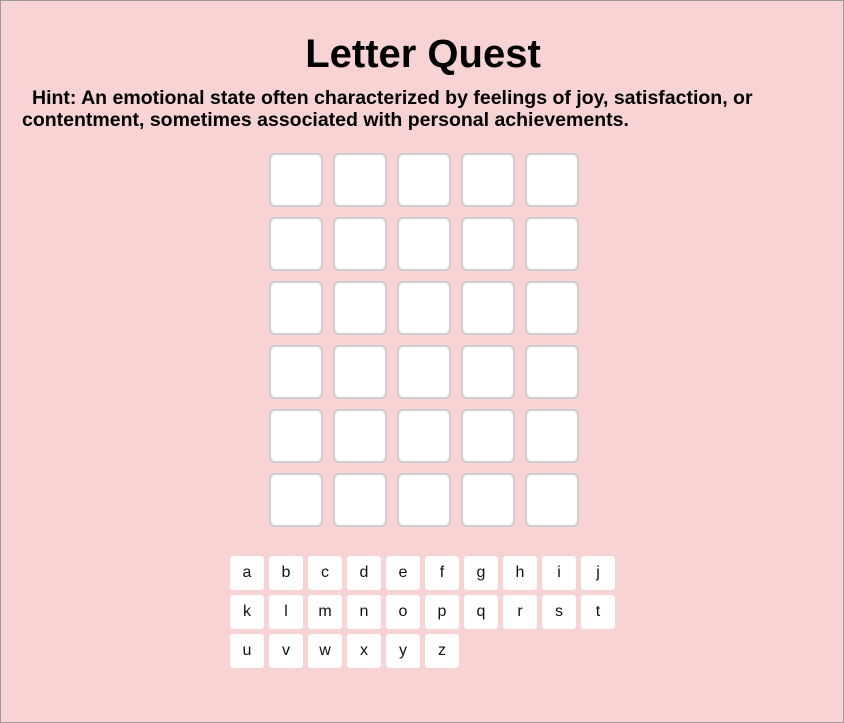  Describe the element at coordinates (325, 651) in the screenshot. I see `key-w: w` at that location.